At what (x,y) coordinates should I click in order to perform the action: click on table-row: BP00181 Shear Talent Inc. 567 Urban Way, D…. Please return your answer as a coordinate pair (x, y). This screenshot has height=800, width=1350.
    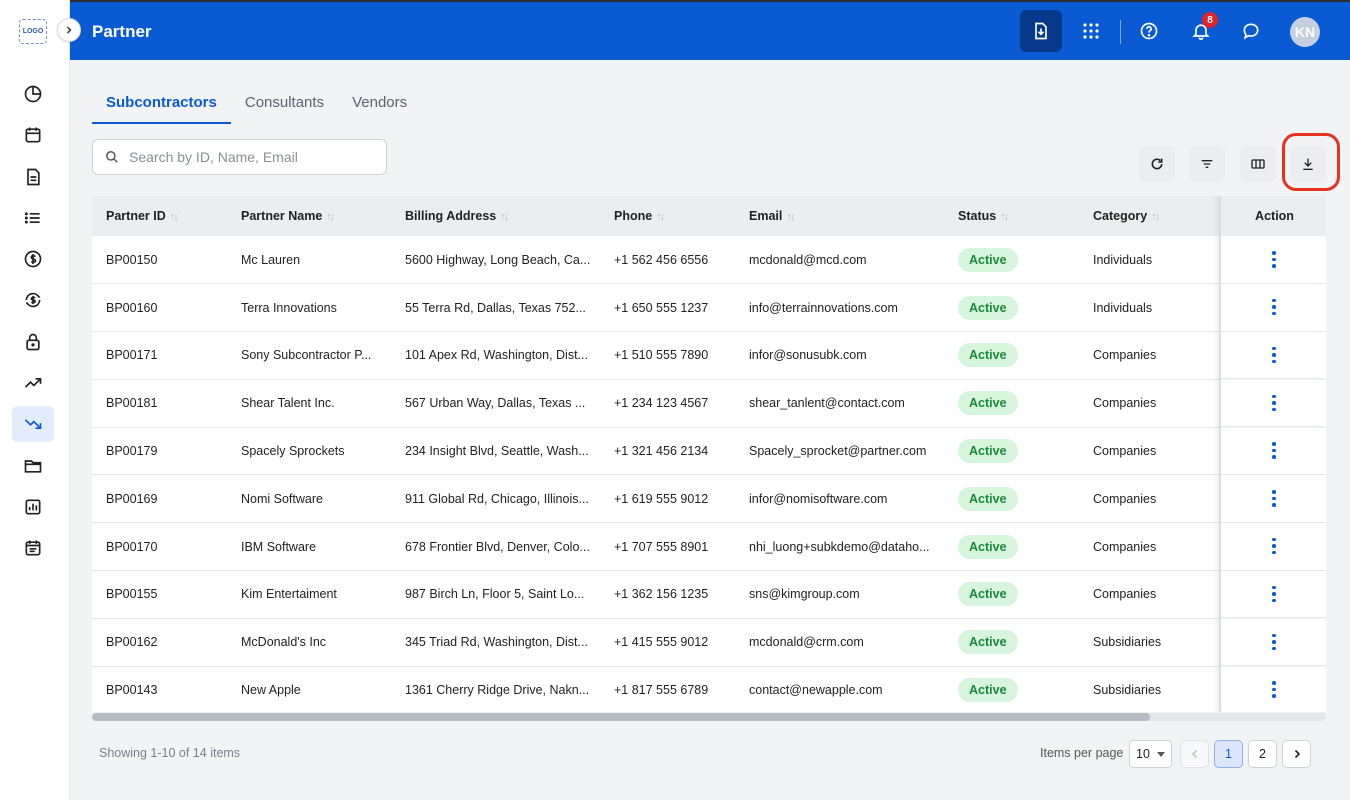
    Looking at the image, I should click on (709, 403).